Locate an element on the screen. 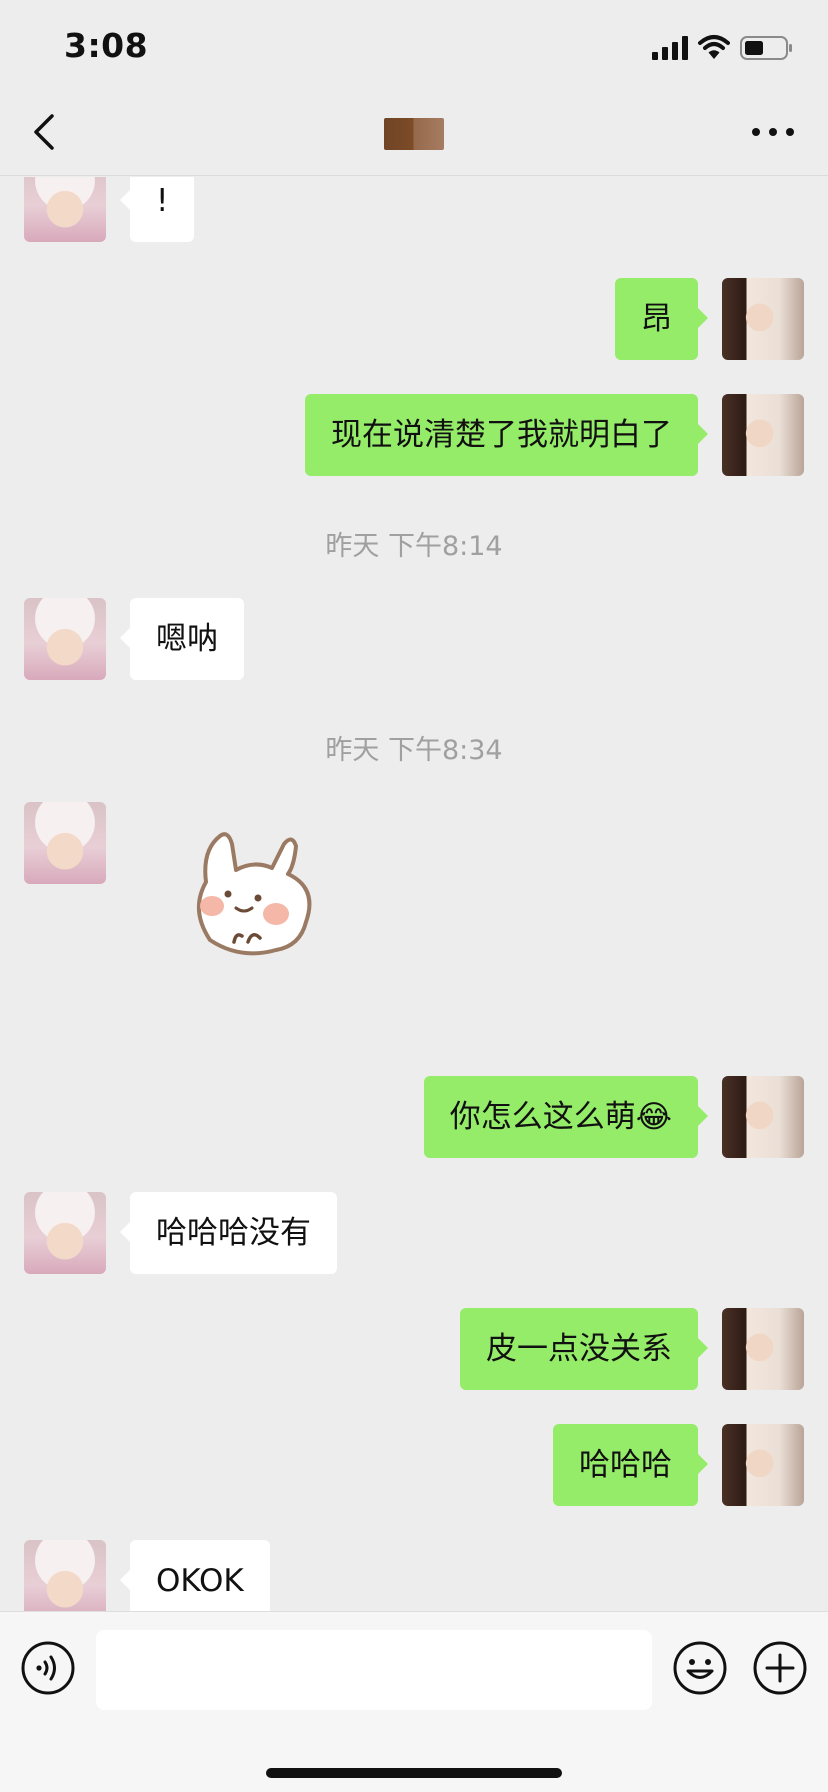 The image size is (828, 1792). message-timestamp: 昨天 下午8:14 is located at coordinates (414, 546).